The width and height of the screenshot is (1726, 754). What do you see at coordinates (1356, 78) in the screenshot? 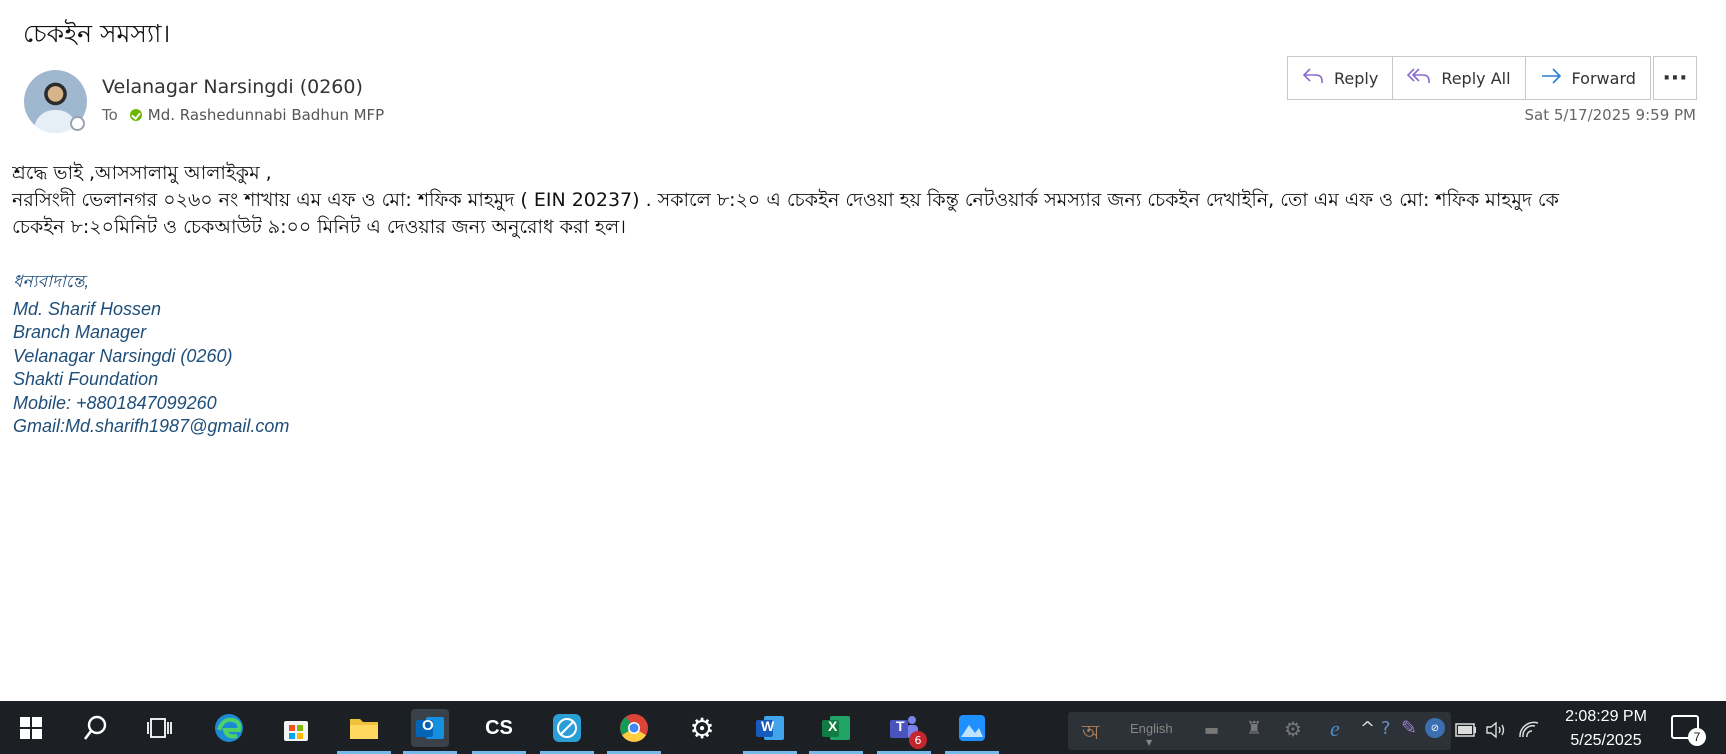
I see `reply-label: Reply` at bounding box center [1356, 78].